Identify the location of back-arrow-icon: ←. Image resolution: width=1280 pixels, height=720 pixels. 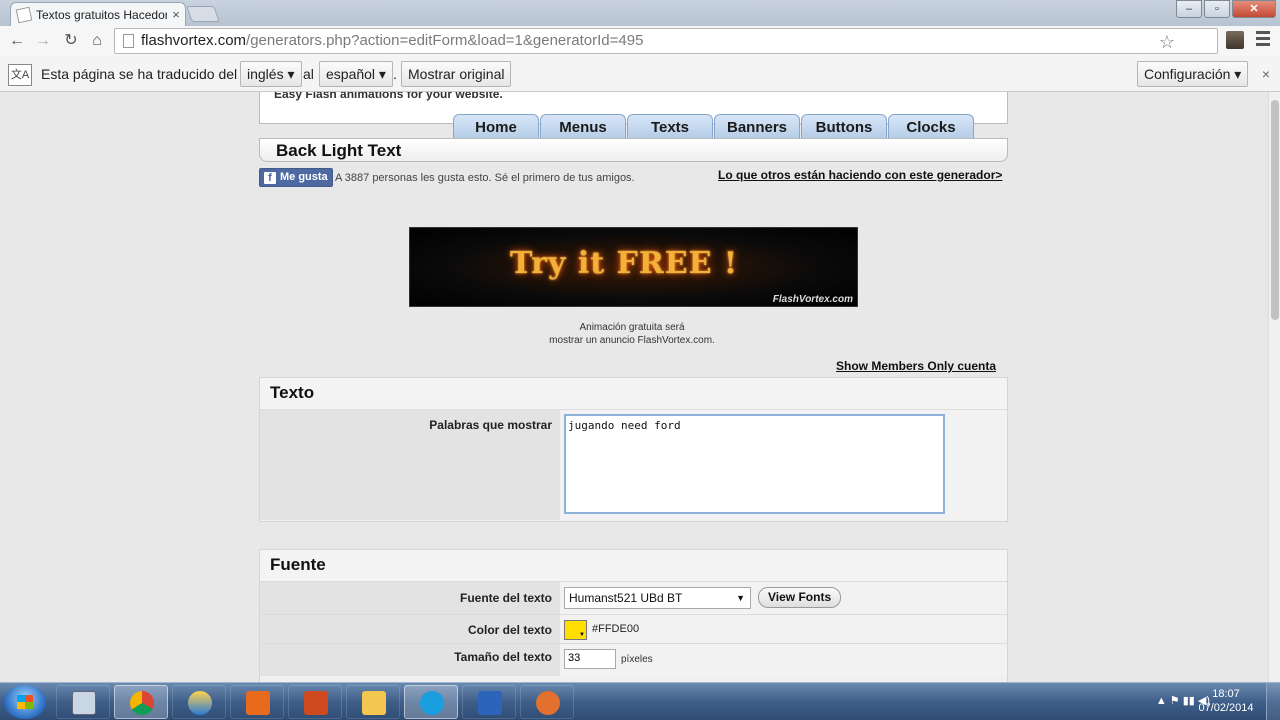
(17, 41).